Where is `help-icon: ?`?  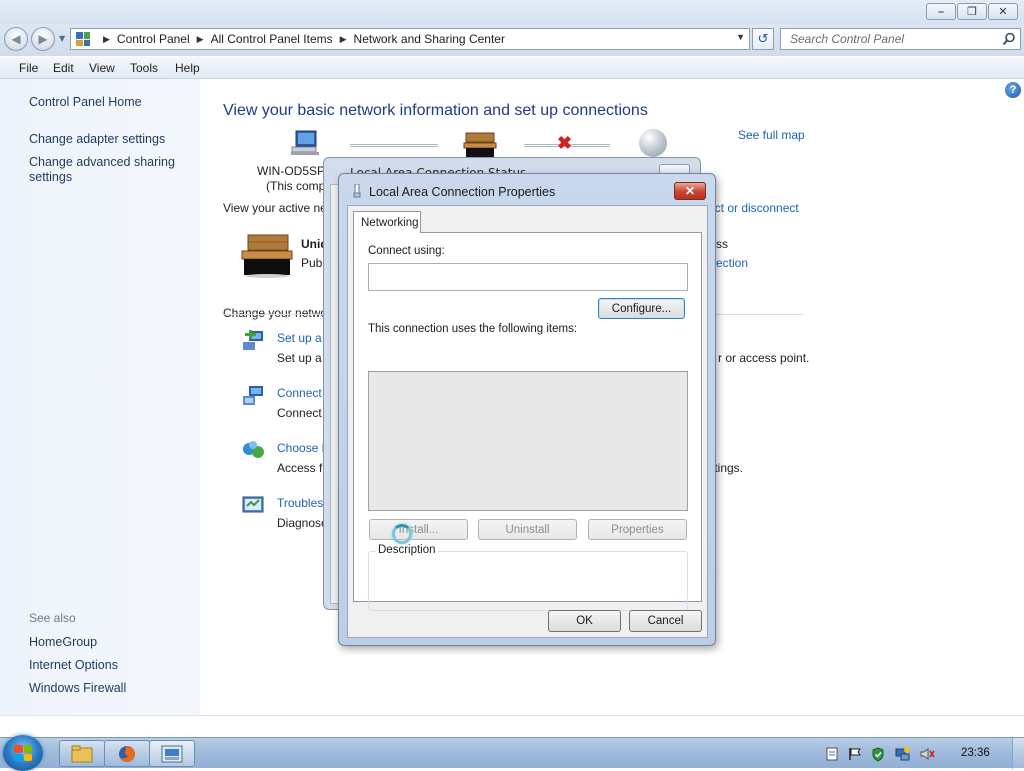 help-icon: ? is located at coordinates (1013, 90).